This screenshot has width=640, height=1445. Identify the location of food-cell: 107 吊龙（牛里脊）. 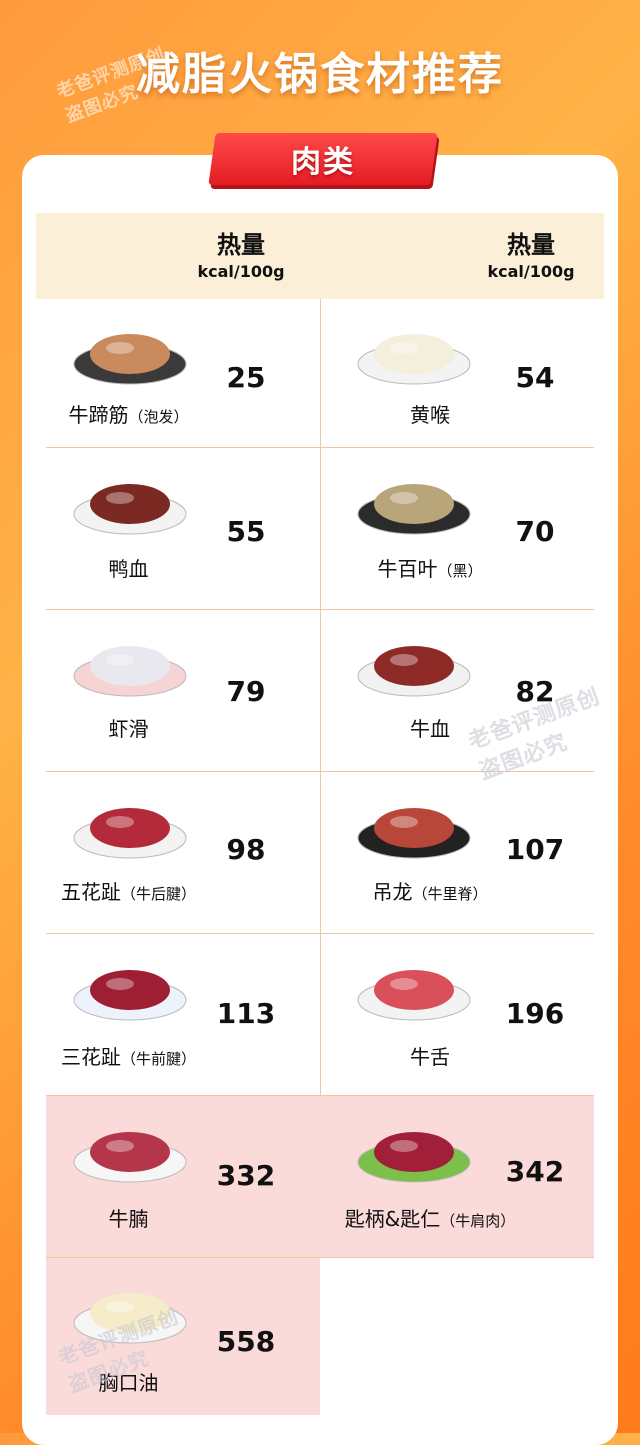
(457, 852).